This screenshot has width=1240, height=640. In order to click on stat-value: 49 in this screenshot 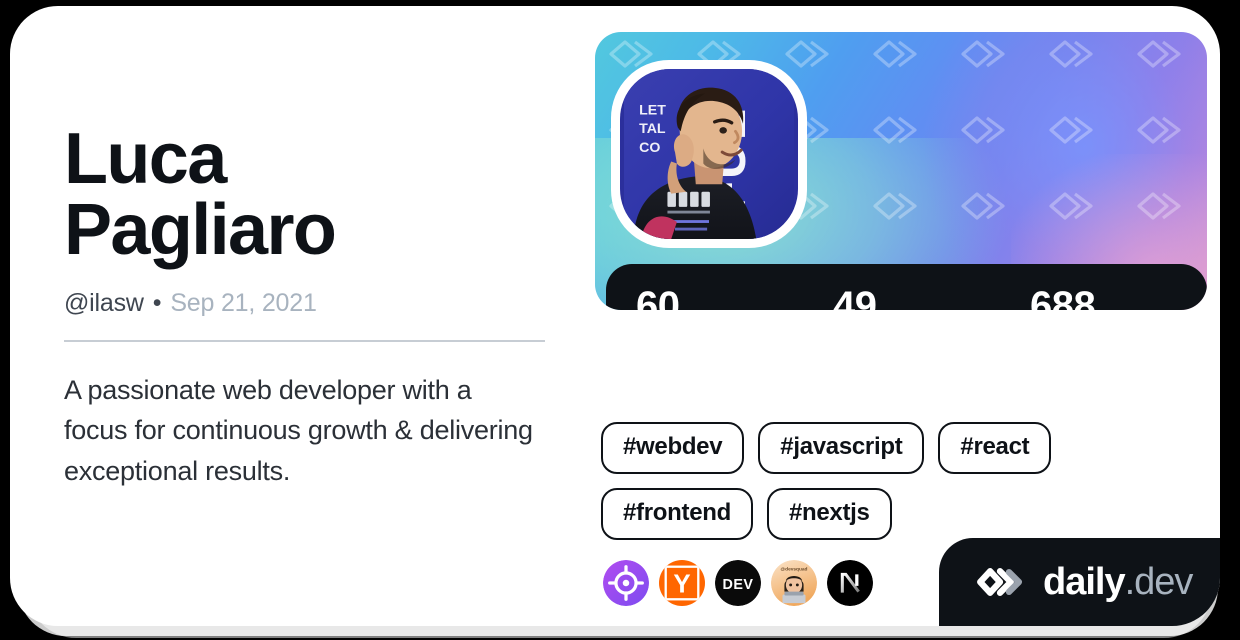, I will do `click(855, 297)`.